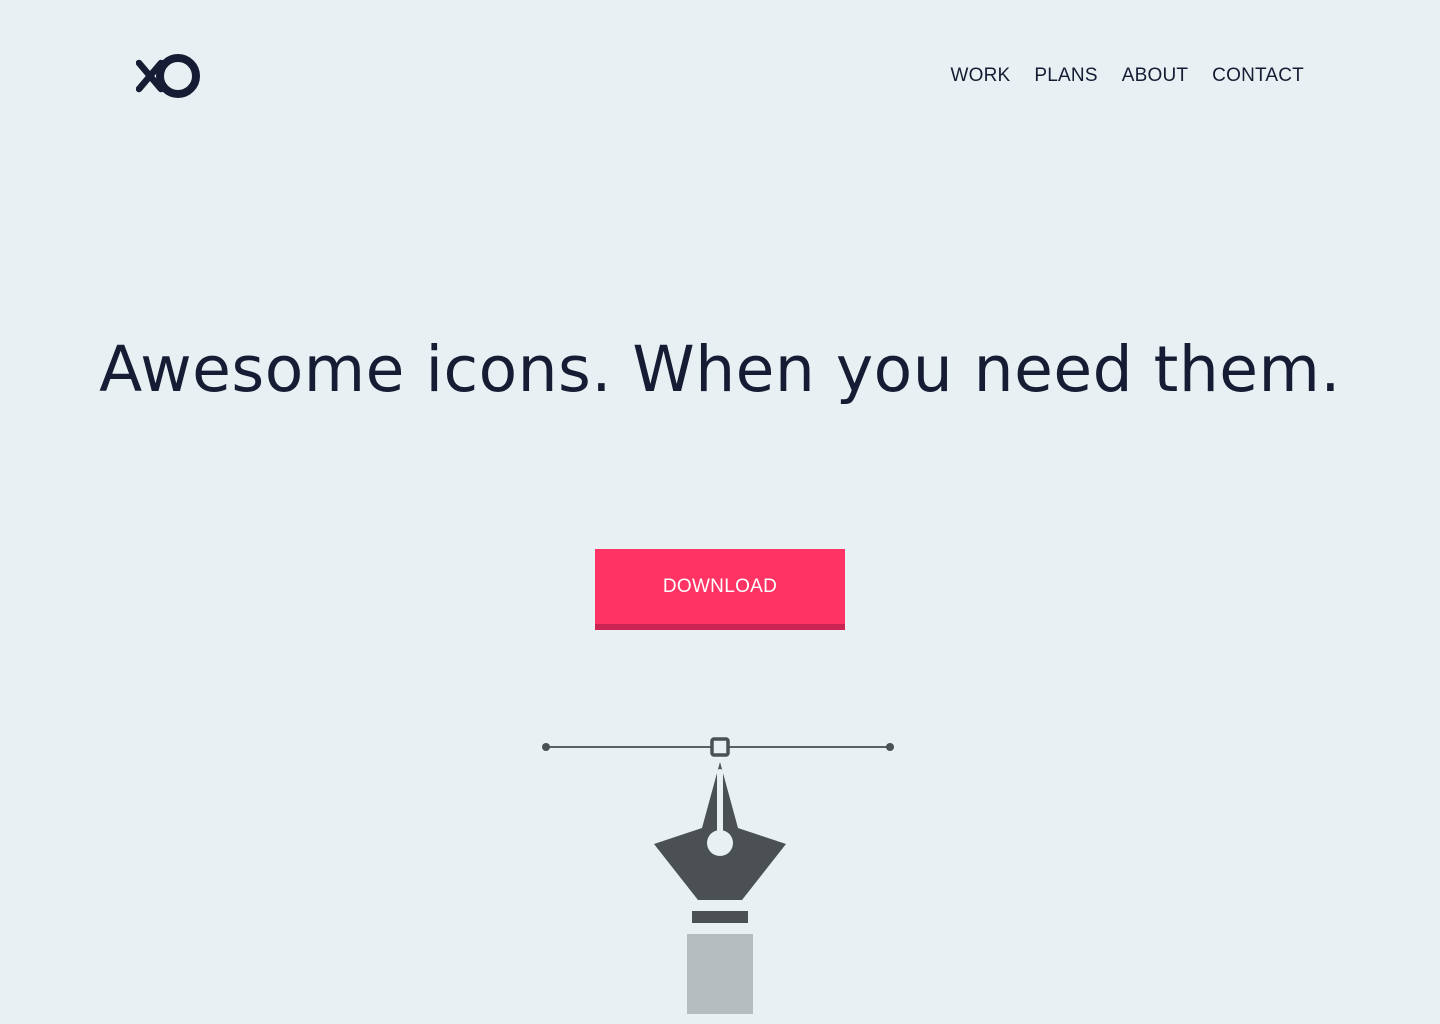 The width and height of the screenshot is (1440, 1024). I want to click on bezier-handle-left, so click(546, 747).